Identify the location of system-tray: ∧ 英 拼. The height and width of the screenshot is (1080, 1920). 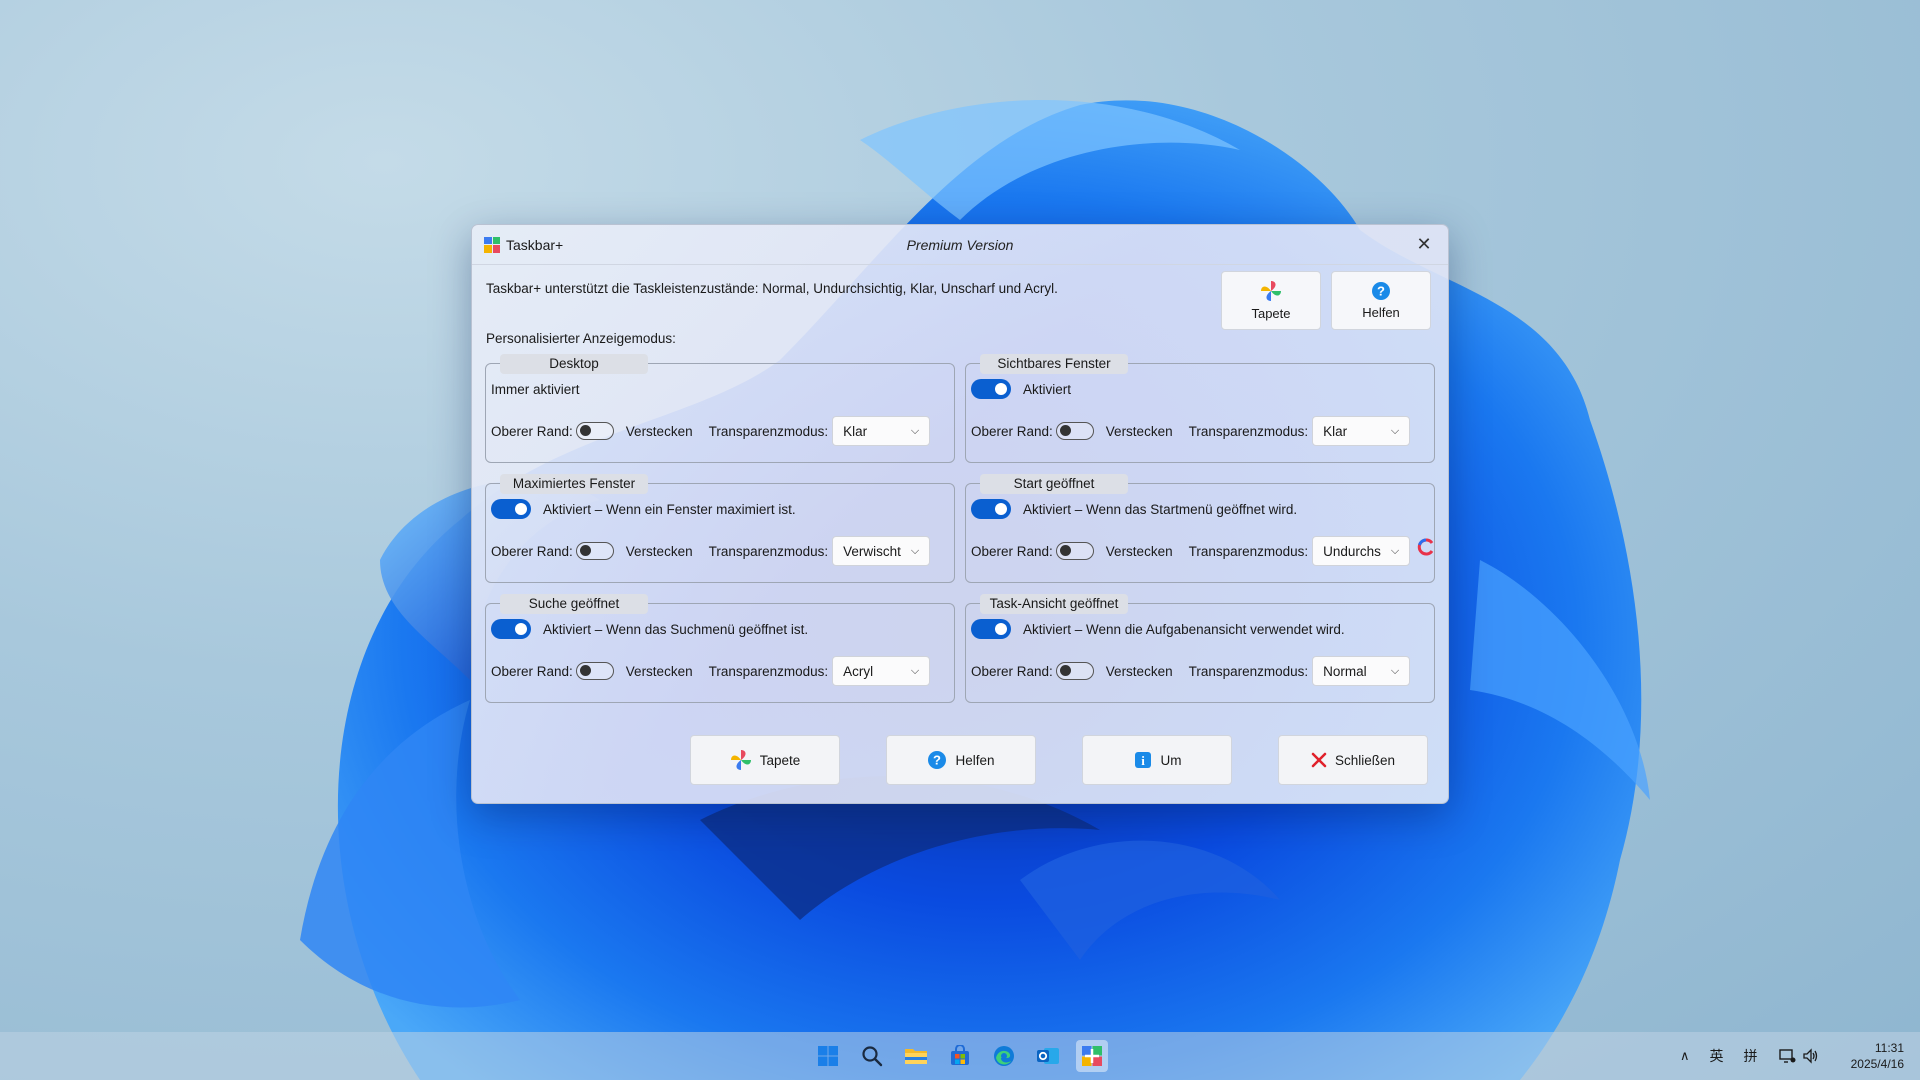
(1750, 1056).